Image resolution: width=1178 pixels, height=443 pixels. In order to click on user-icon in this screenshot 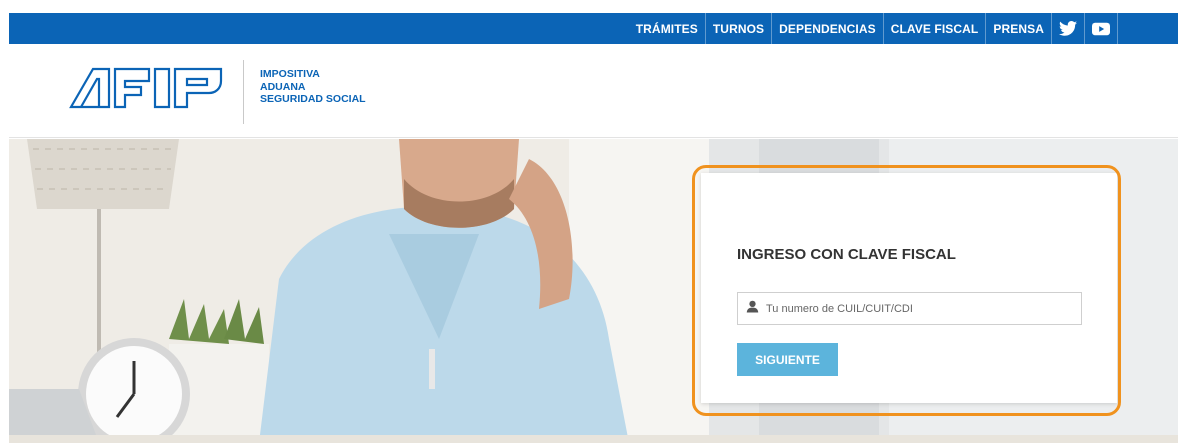, I will do `click(752, 309)`.